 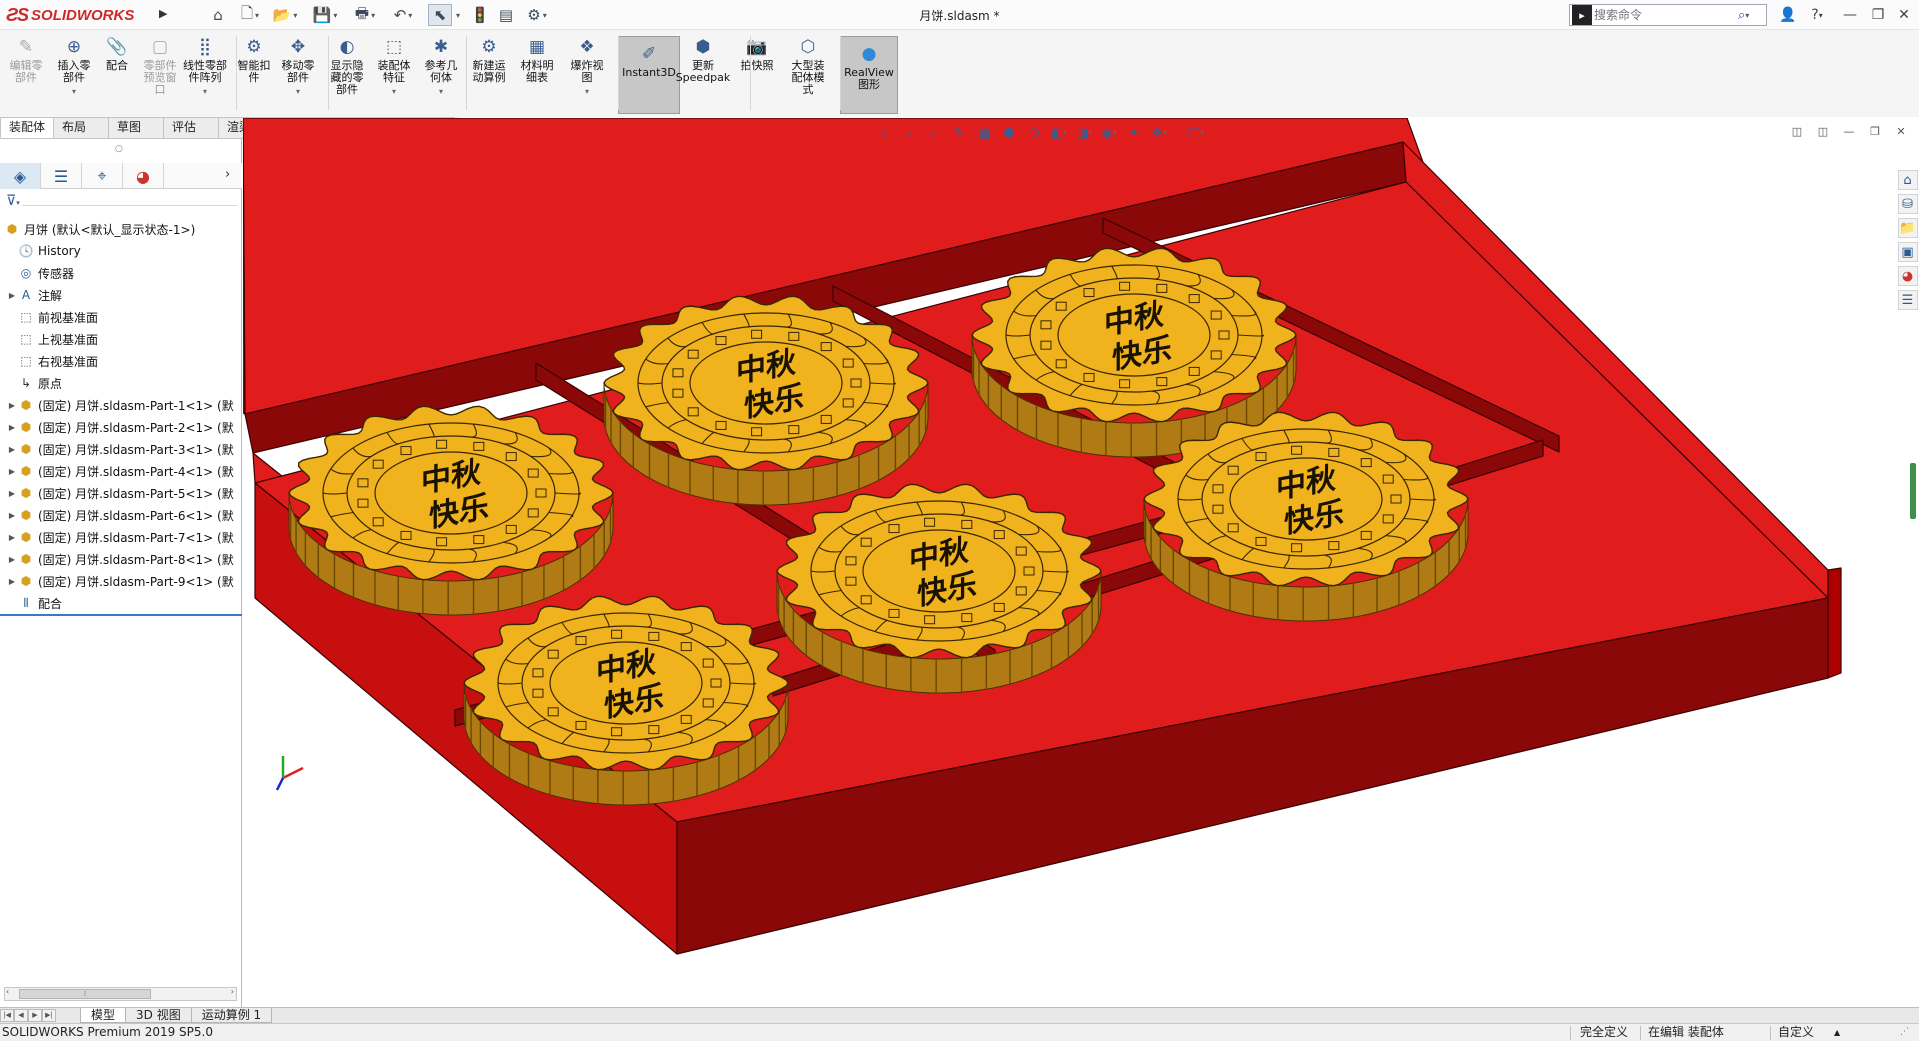 What do you see at coordinates (457, 15) in the screenshot?
I see `select-dropdown-icon: ▾` at bounding box center [457, 15].